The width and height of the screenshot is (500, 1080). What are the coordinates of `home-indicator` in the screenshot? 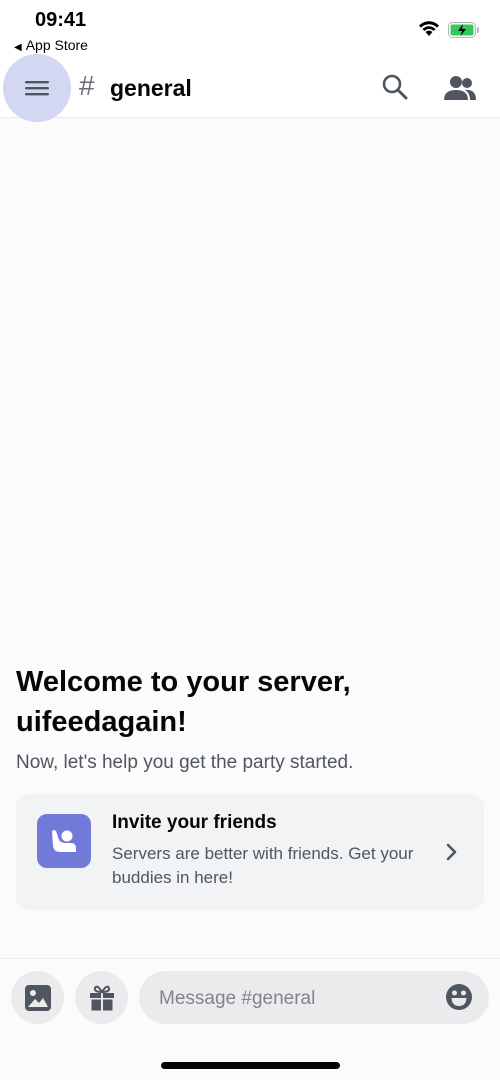 It's located at (250, 1065).